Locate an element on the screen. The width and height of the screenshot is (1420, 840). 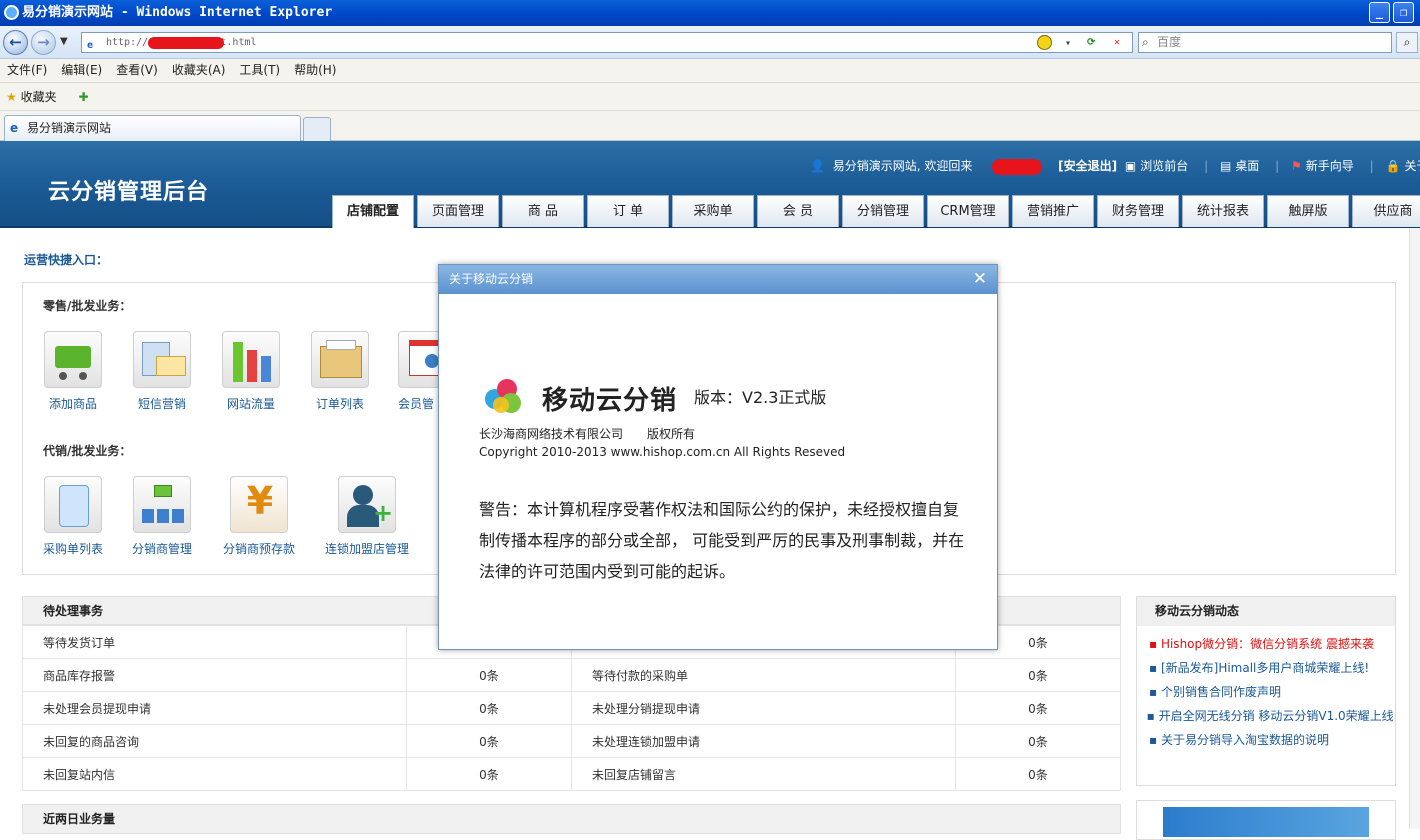
url-input: e http:// dmin/default.html ▾ ⟳ ✕ is located at coordinates (607, 42).